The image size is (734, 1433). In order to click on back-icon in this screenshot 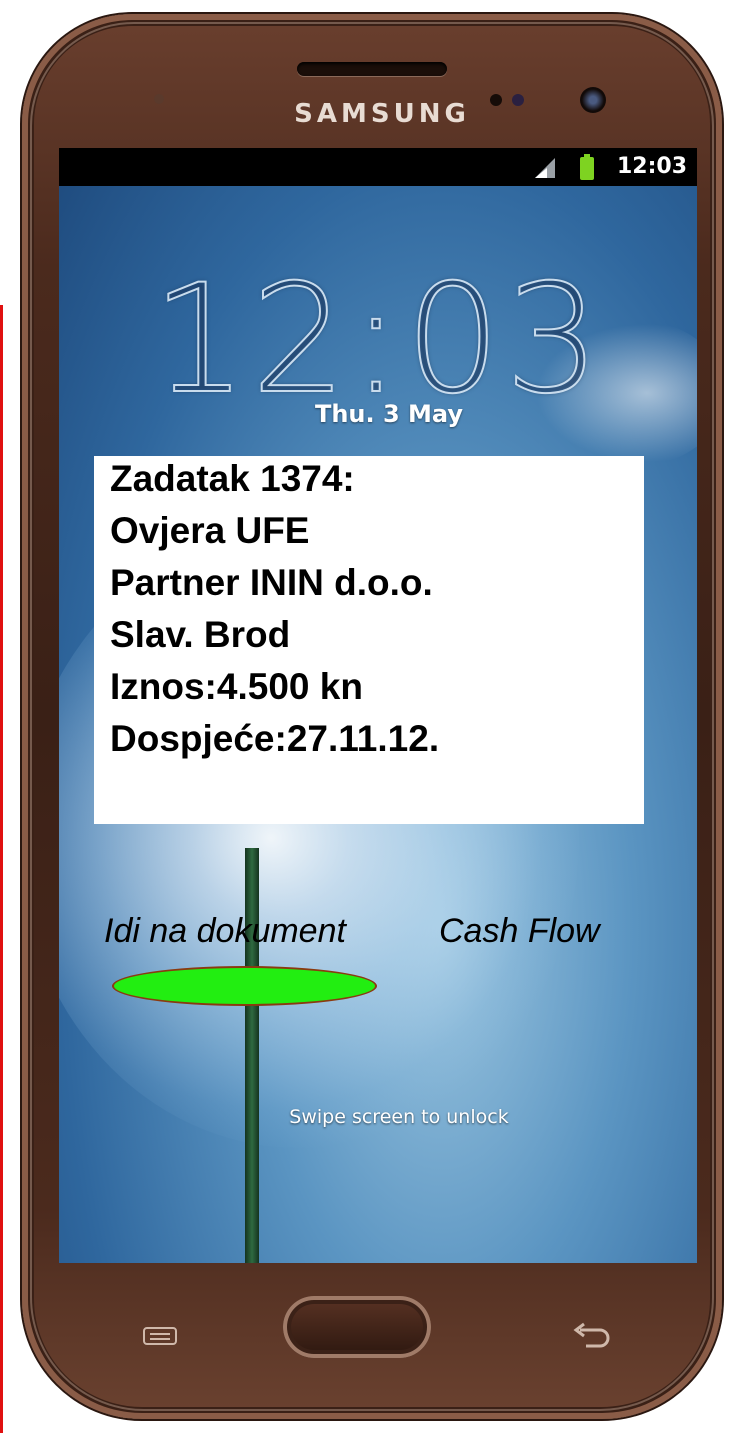, I will do `click(592, 1336)`.